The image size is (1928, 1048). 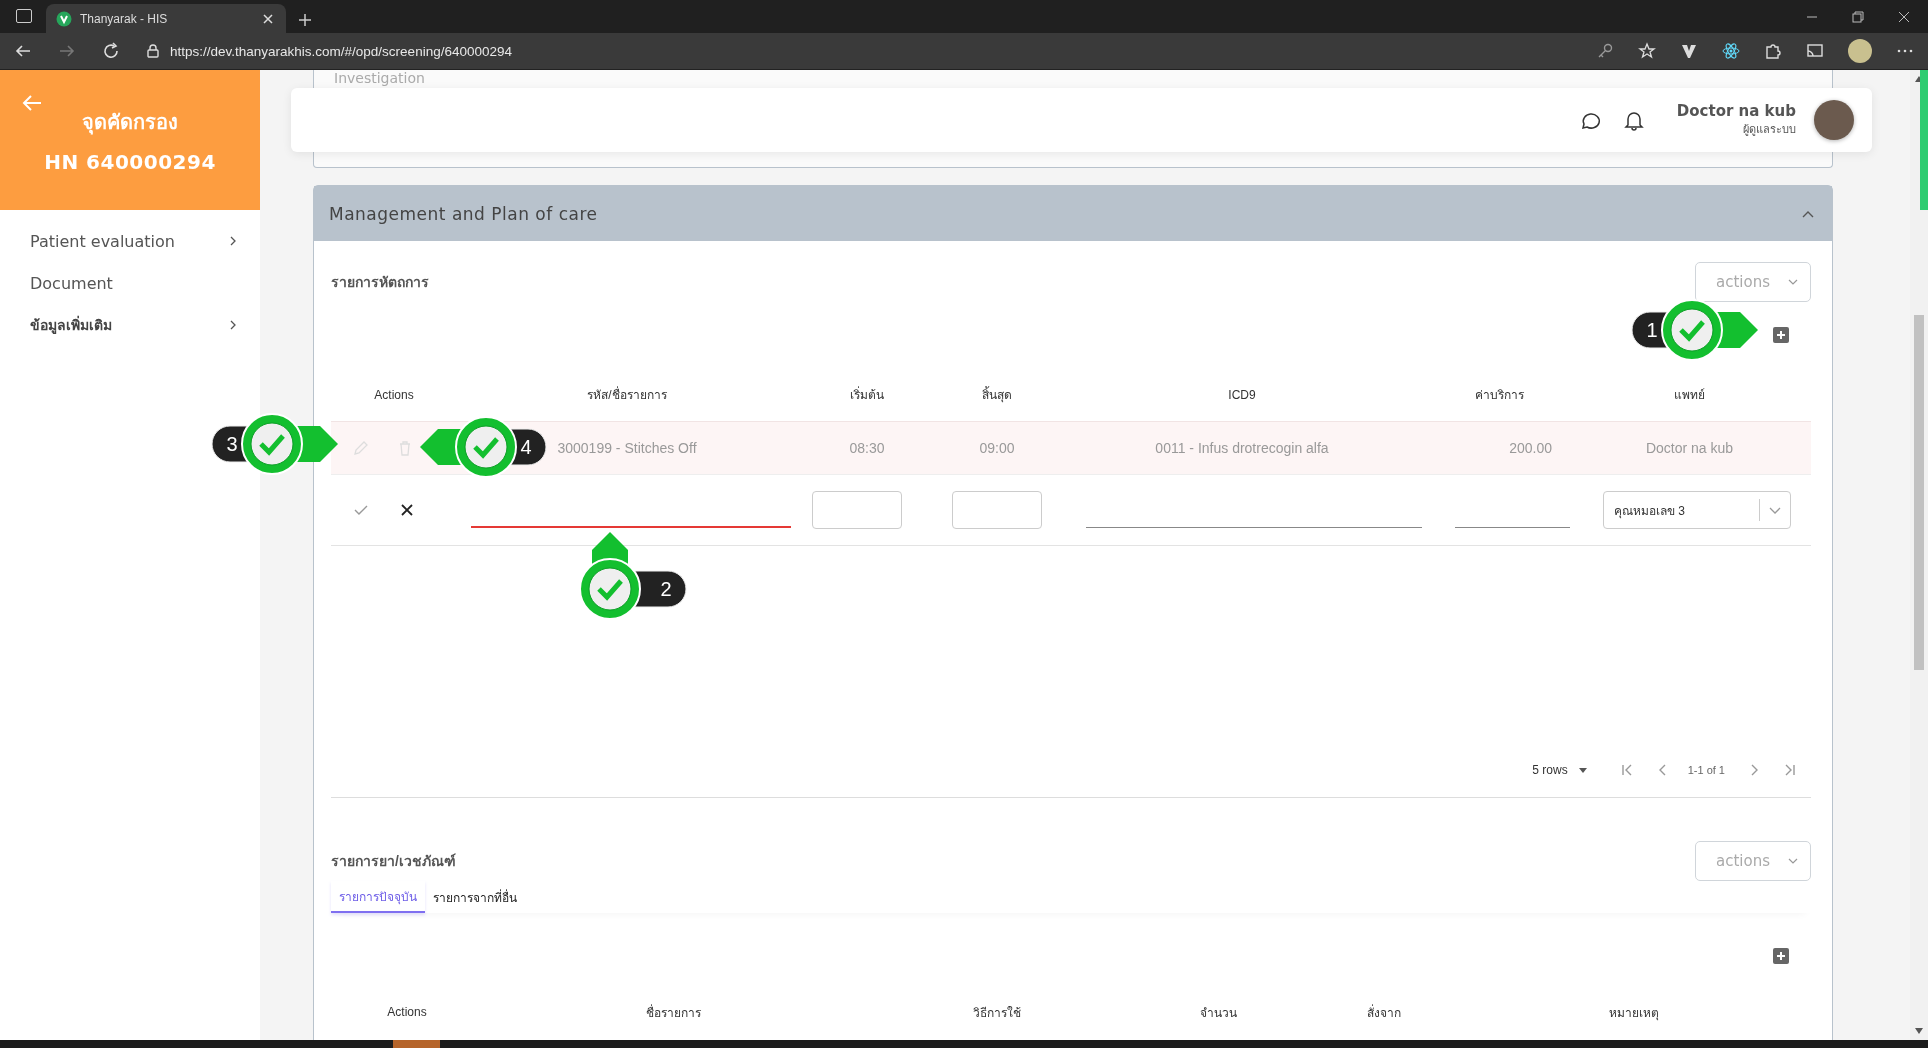 I want to click on panel-title: Management and Plan of care, so click(x=463, y=213).